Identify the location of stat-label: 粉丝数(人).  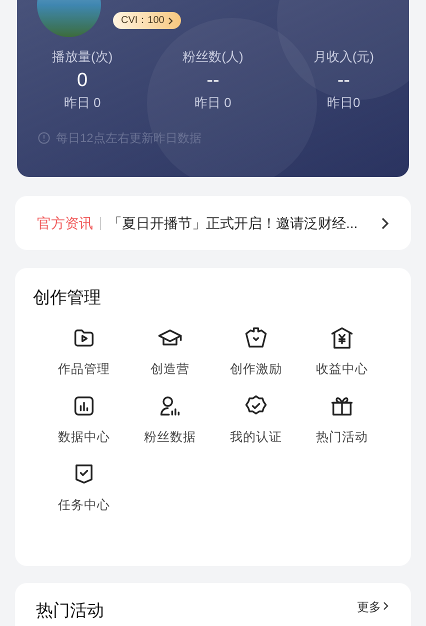
(213, 57).